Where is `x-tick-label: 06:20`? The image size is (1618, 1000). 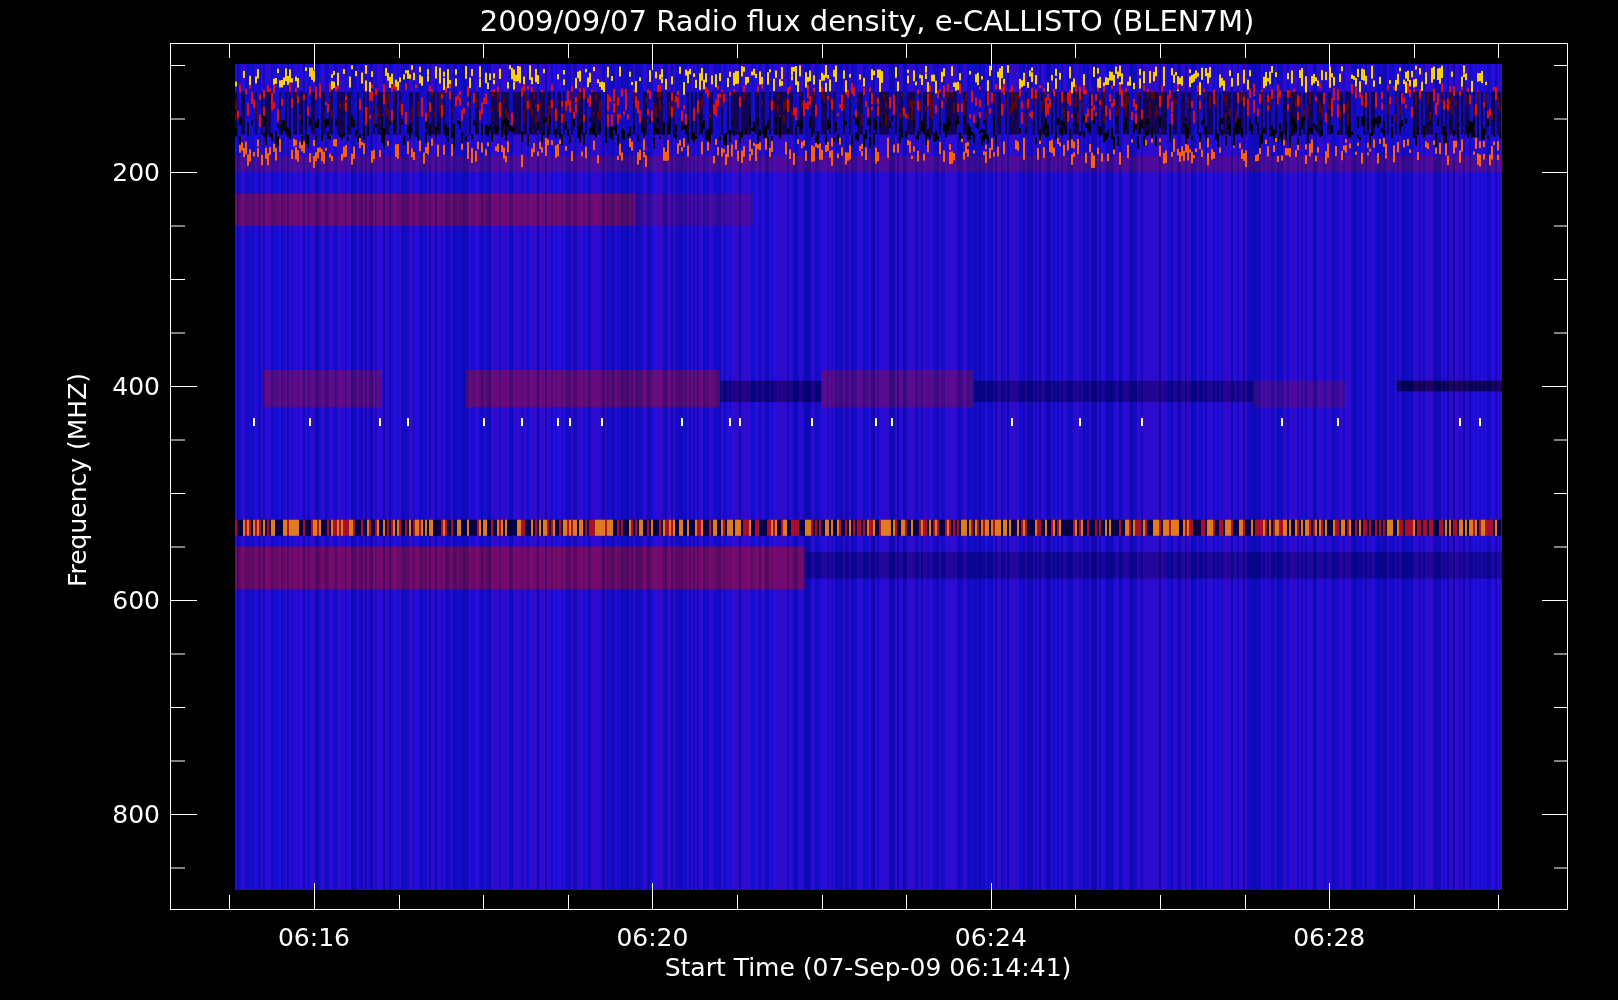 x-tick-label: 06:20 is located at coordinates (652, 937).